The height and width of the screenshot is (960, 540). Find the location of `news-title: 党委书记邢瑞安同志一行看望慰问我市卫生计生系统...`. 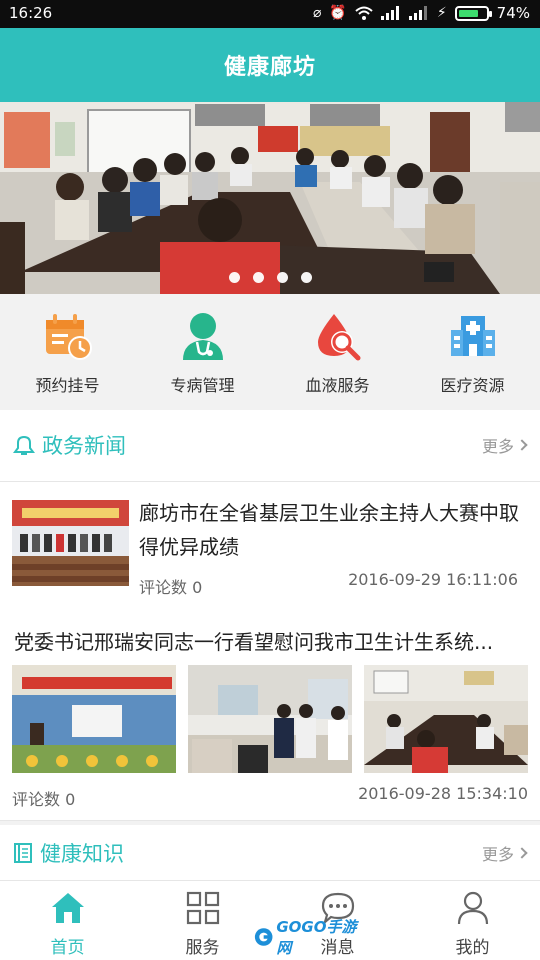

news-title: 党委书记邢瑞安同志一行看望慰问我市卫生计生系统... is located at coordinates (254, 642).